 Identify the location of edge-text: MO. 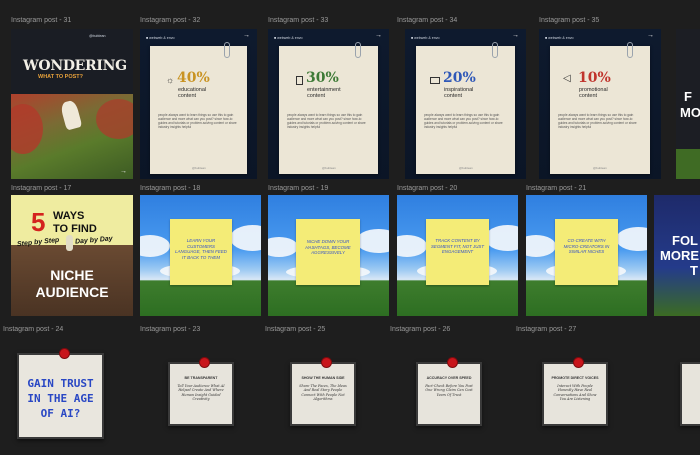
(690, 112).